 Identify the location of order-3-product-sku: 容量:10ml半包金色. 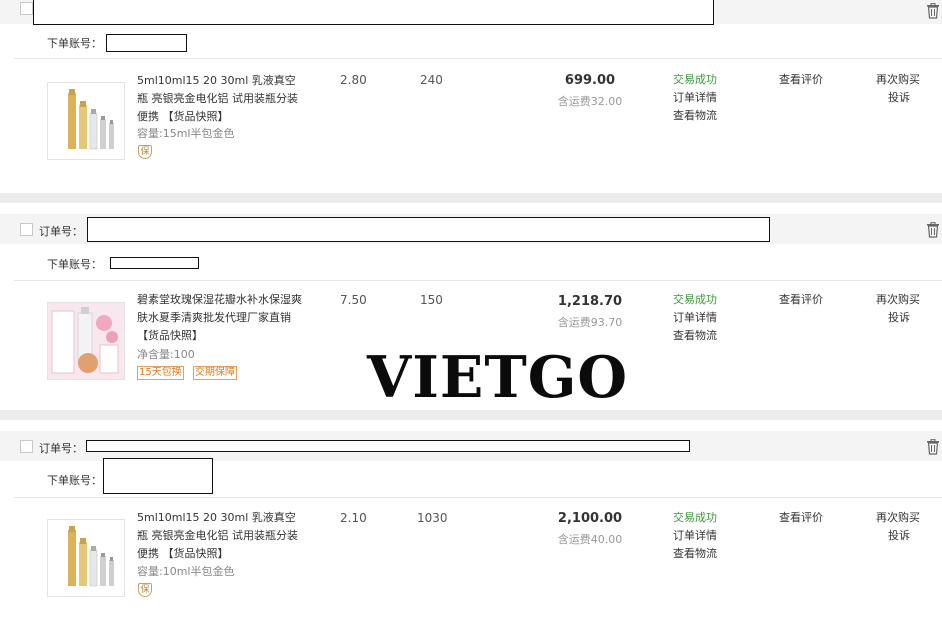
(186, 571).